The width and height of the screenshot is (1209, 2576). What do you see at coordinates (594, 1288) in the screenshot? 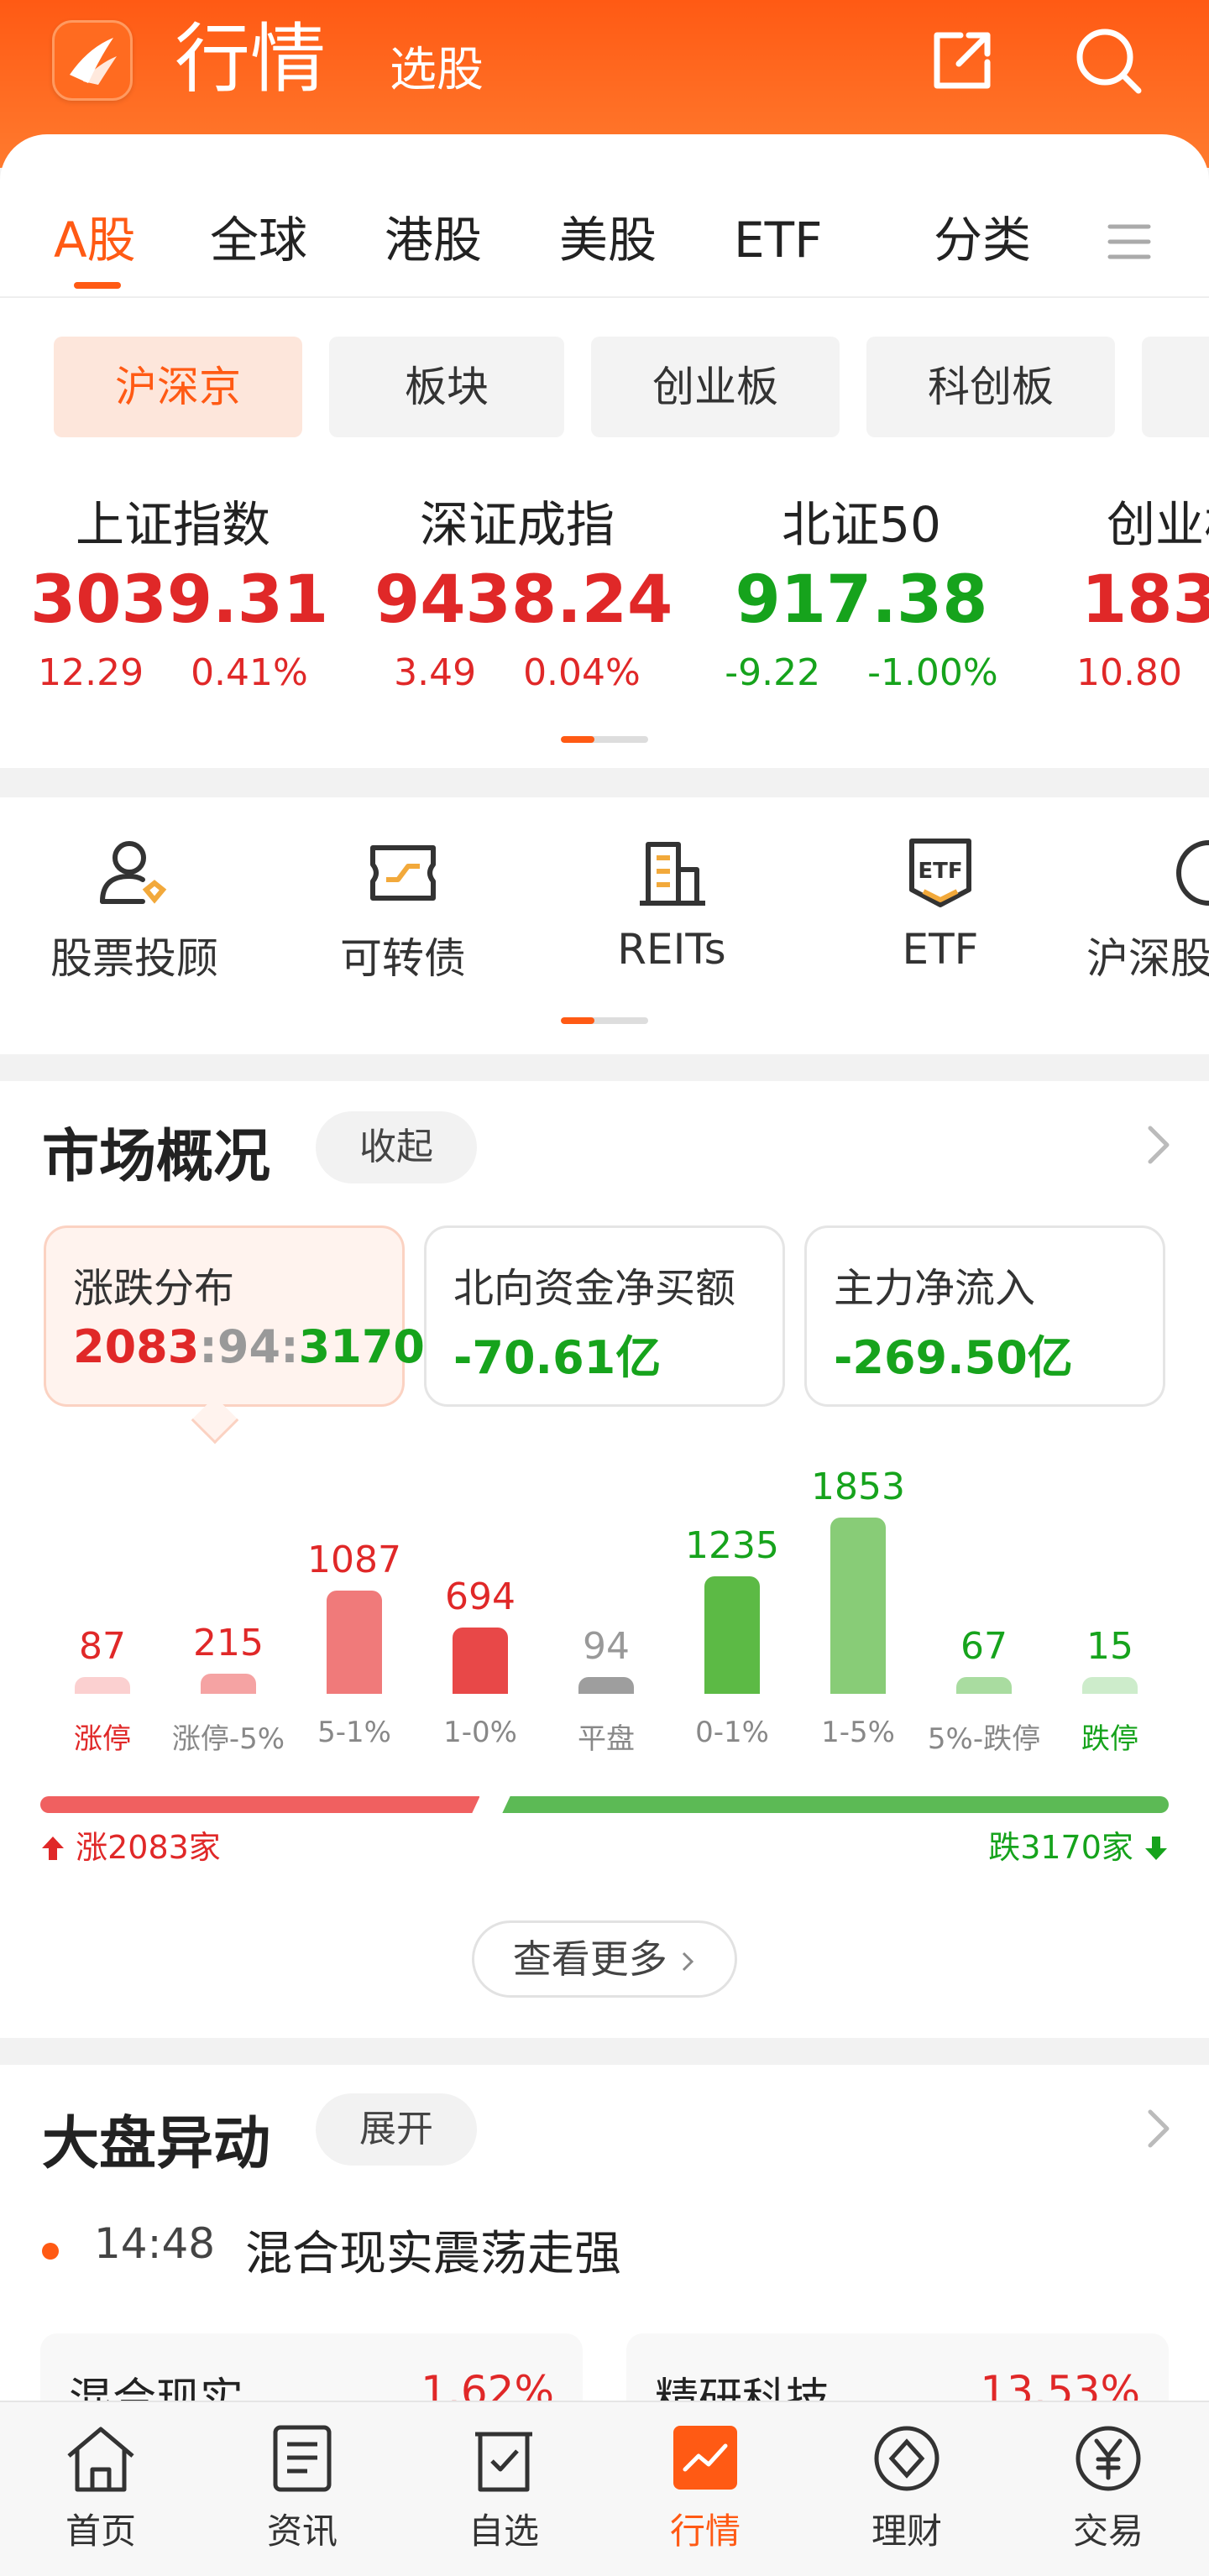
I see `stat-label: 北向资金净买额` at bounding box center [594, 1288].